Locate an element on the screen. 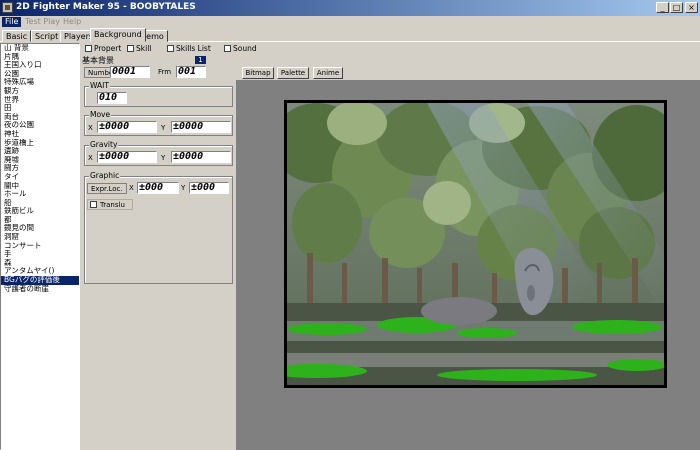 The image size is (700, 450). list-item: 神社 is located at coordinates (40, 134).